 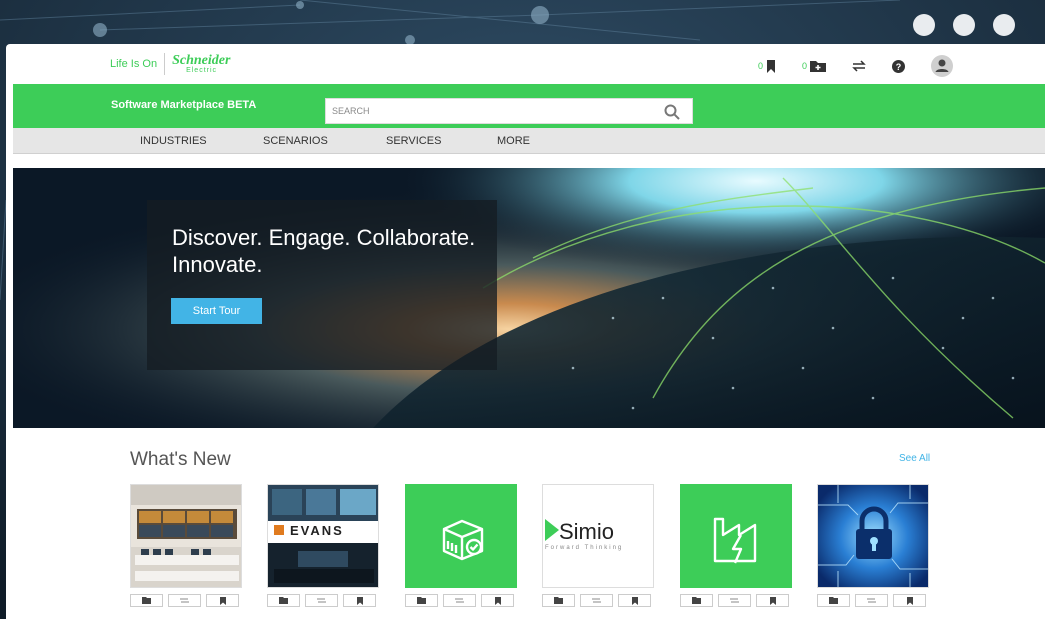 I want to click on folders-button: 0, so click(x=814, y=66).